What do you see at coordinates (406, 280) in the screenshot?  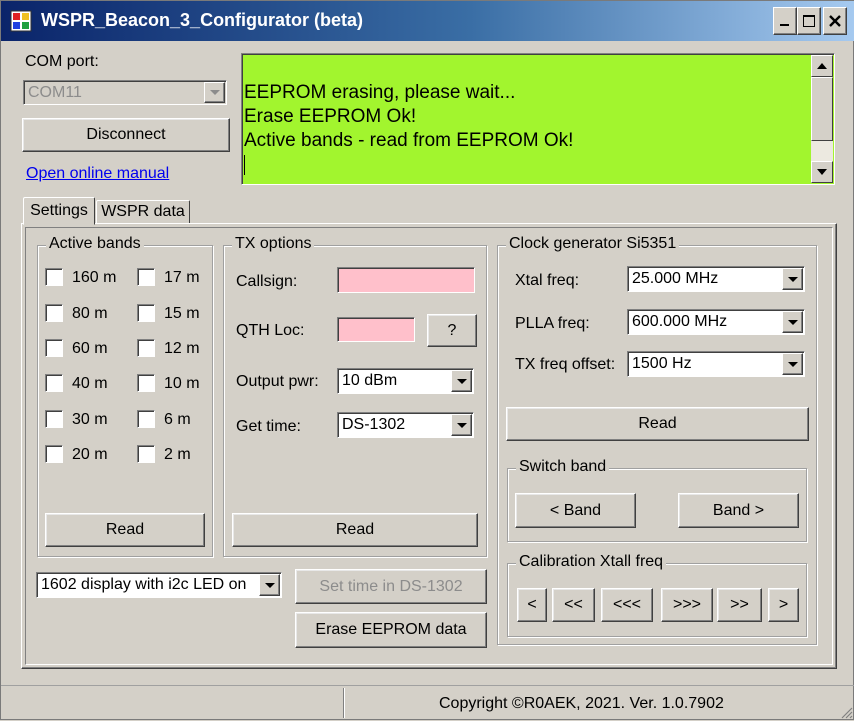 I see `callsign-input` at bounding box center [406, 280].